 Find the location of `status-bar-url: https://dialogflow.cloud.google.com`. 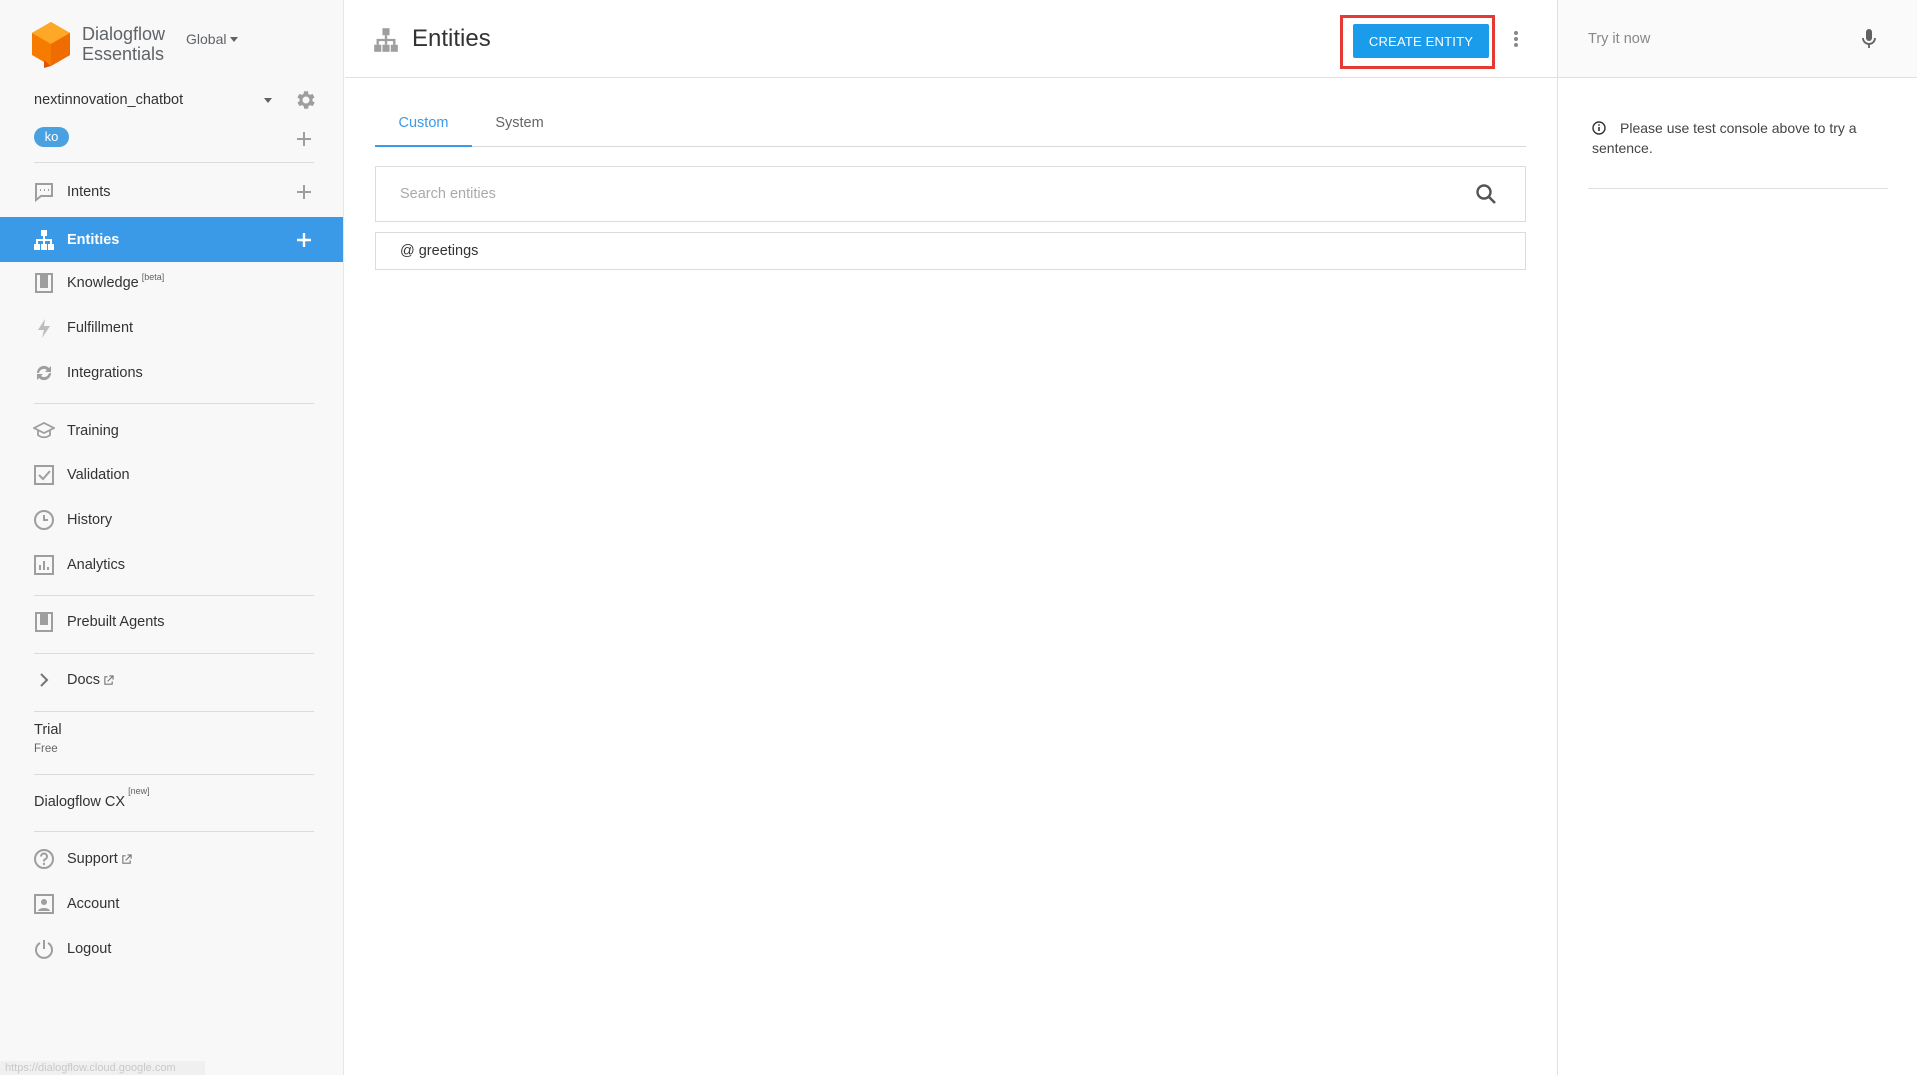

status-bar-url: https://dialogflow.cloud.google.com is located at coordinates (102, 1068).